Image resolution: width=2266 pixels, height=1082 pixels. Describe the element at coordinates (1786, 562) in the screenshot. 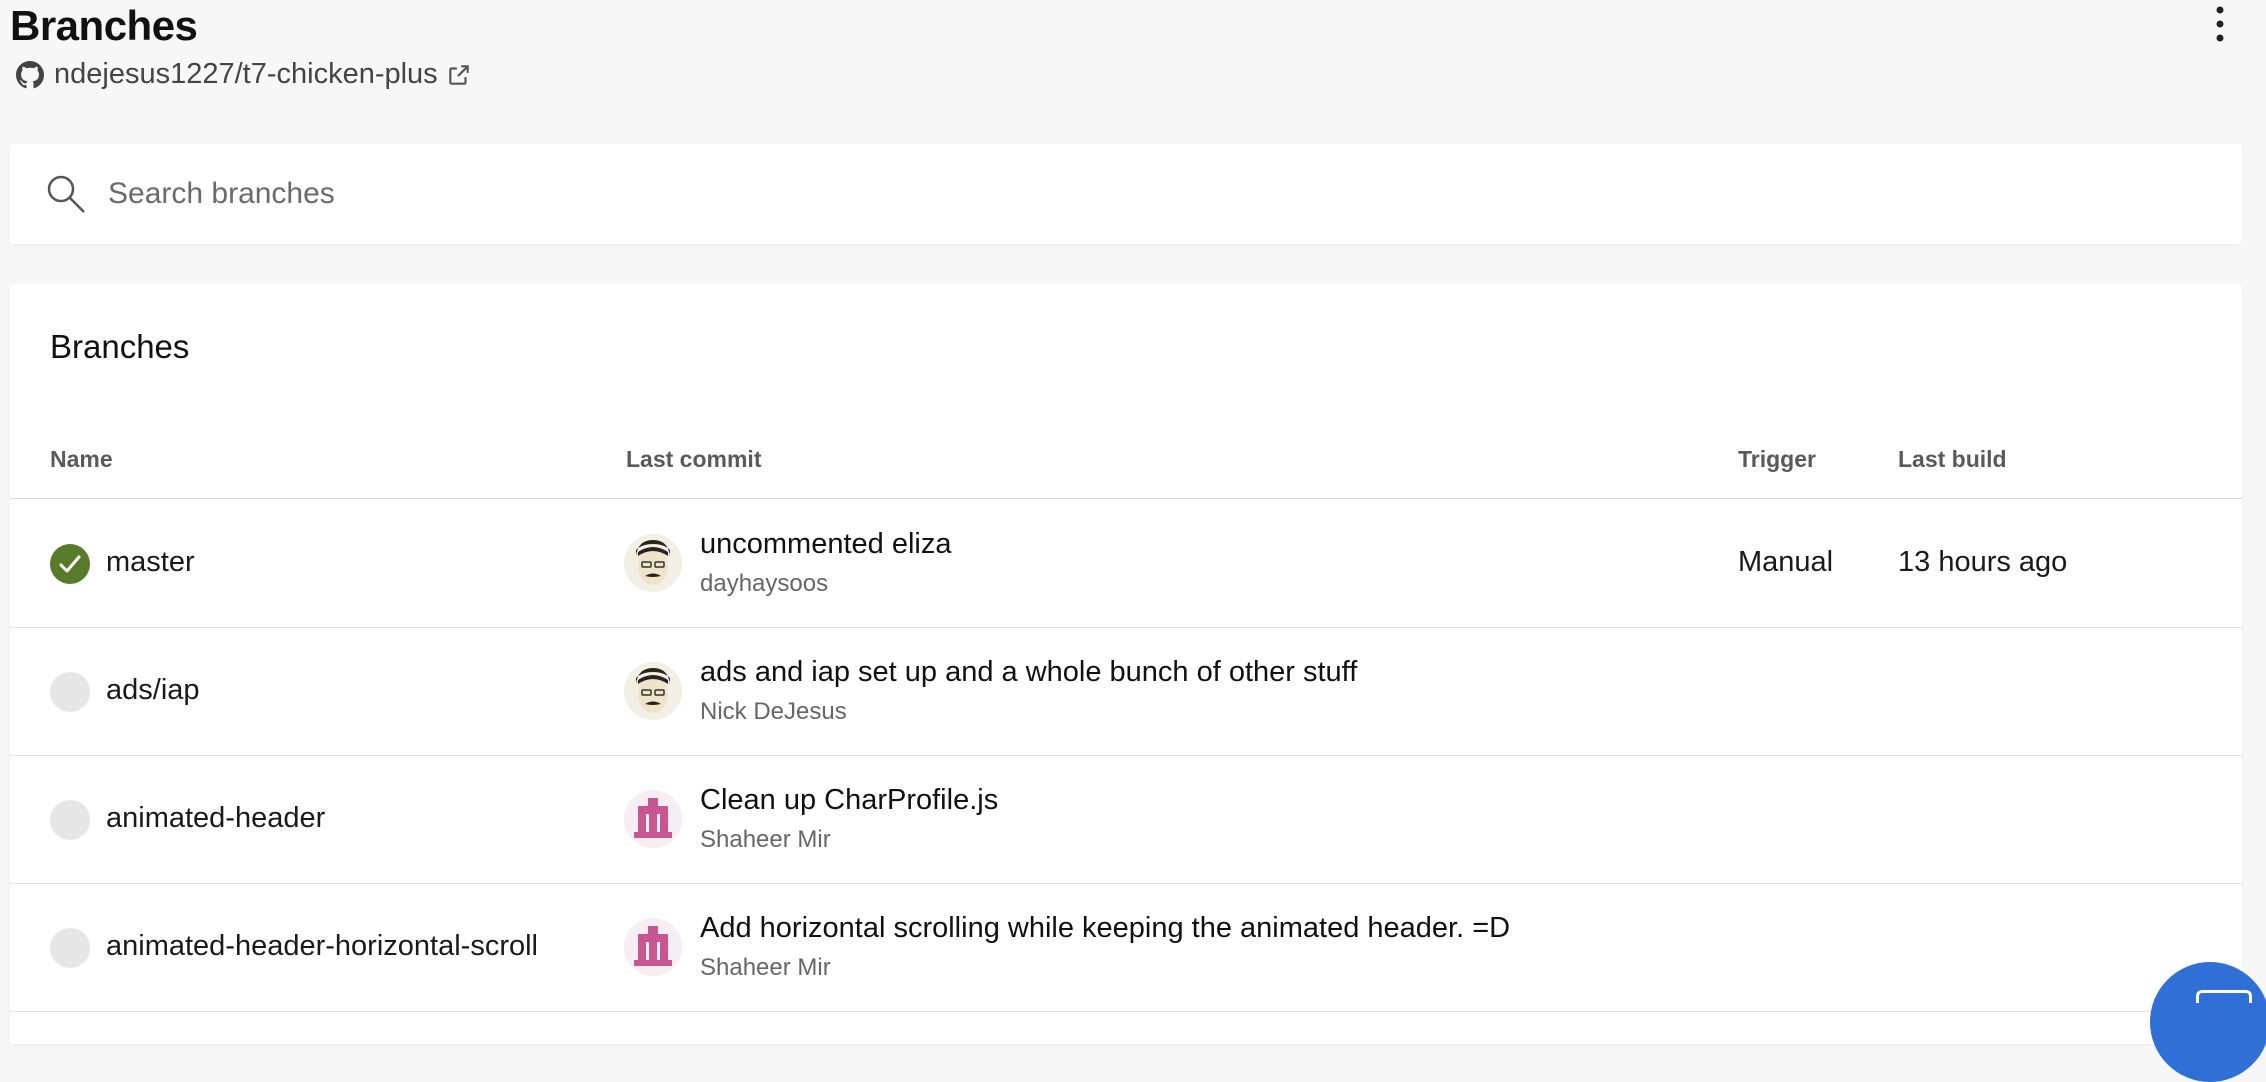

I see `trigger: Manual` at that location.